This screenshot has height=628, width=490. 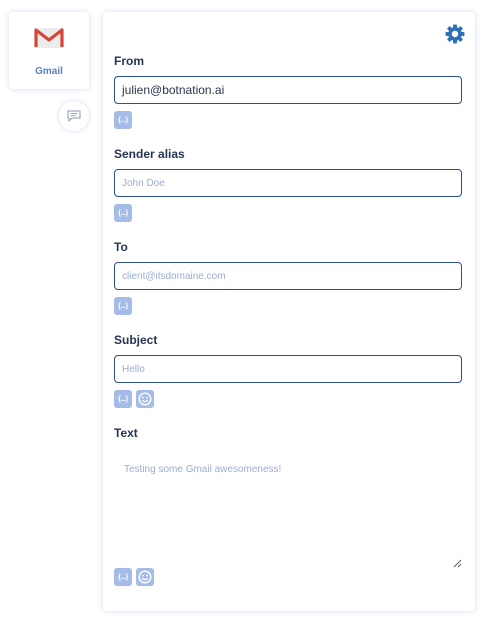 I want to click on app-name: Gmail, so click(x=49, y=71).